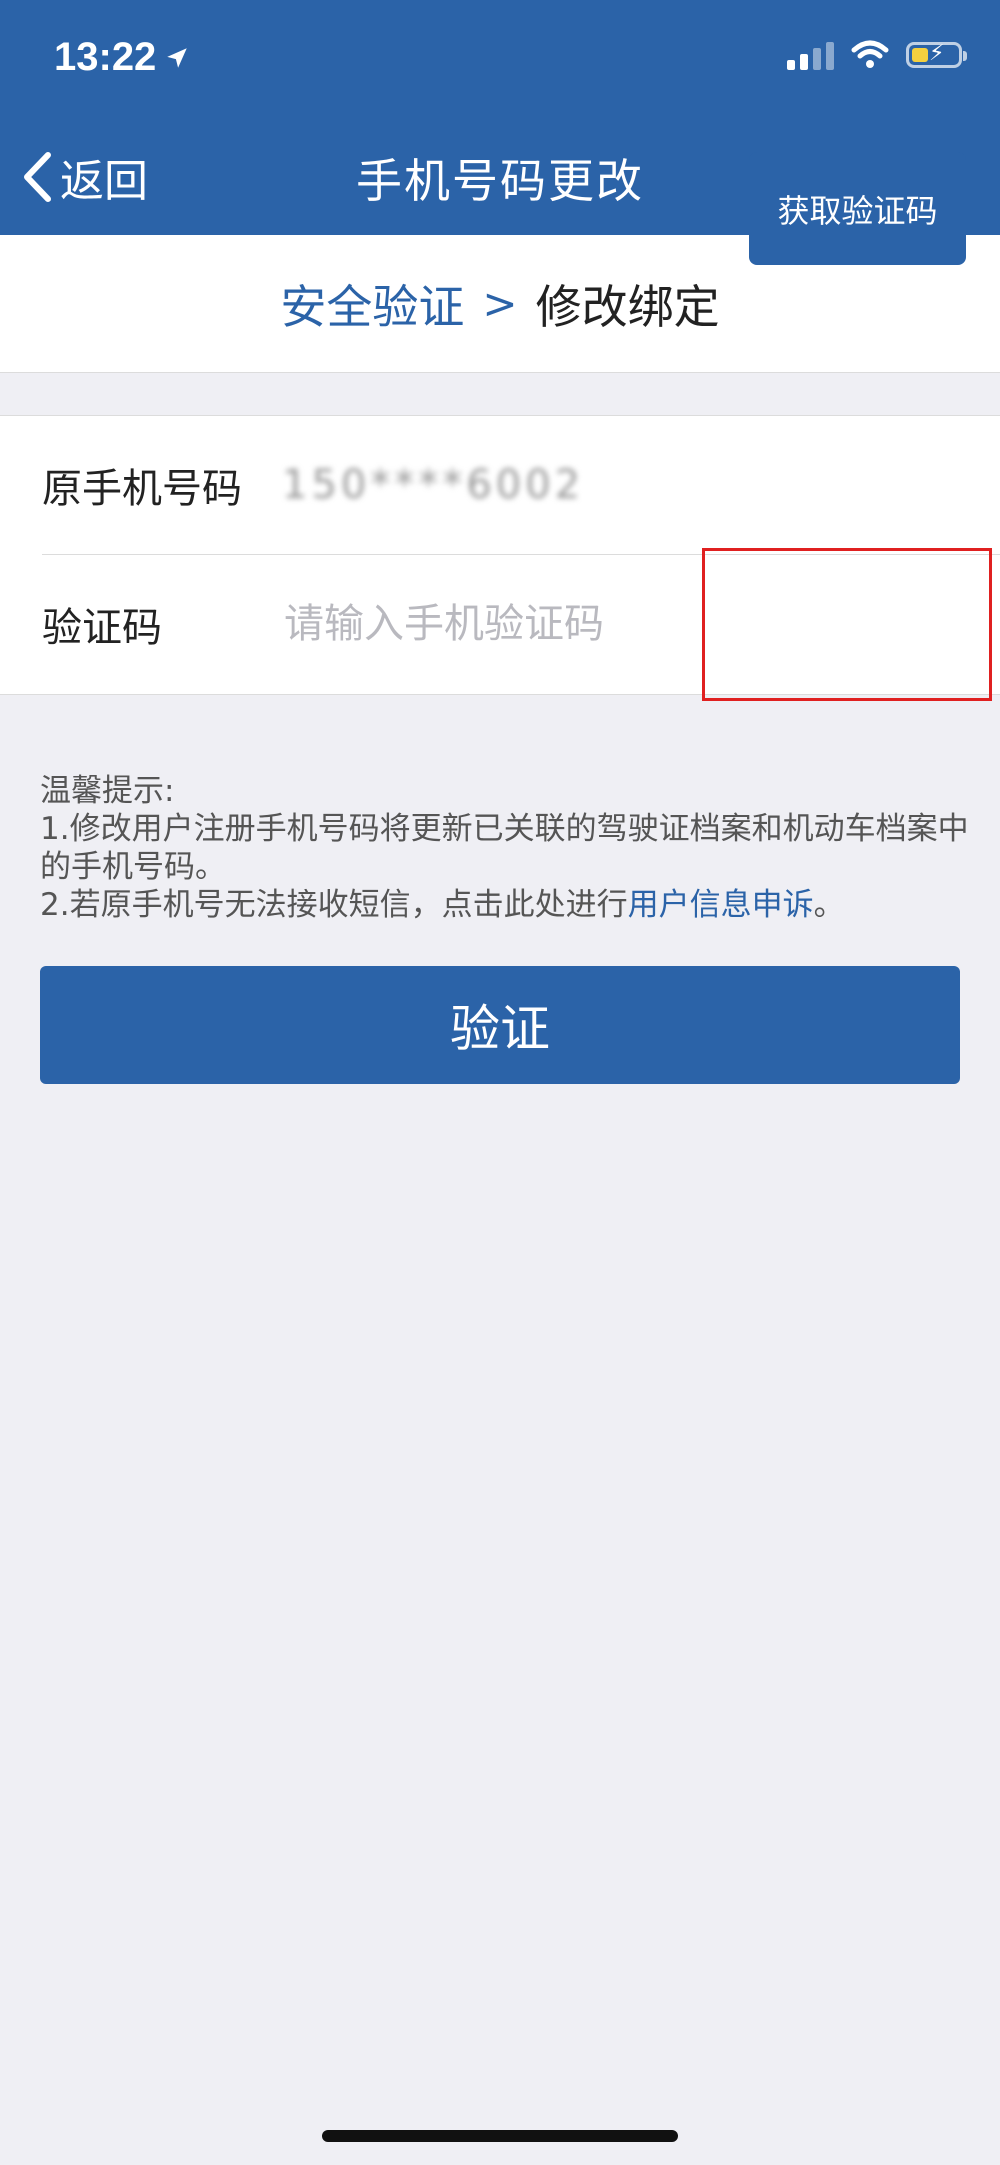  I want to click on tips-line-2: 2.若原手机号无法接收短信，点击此处进行用户信息申诉。, so click(505, 905).